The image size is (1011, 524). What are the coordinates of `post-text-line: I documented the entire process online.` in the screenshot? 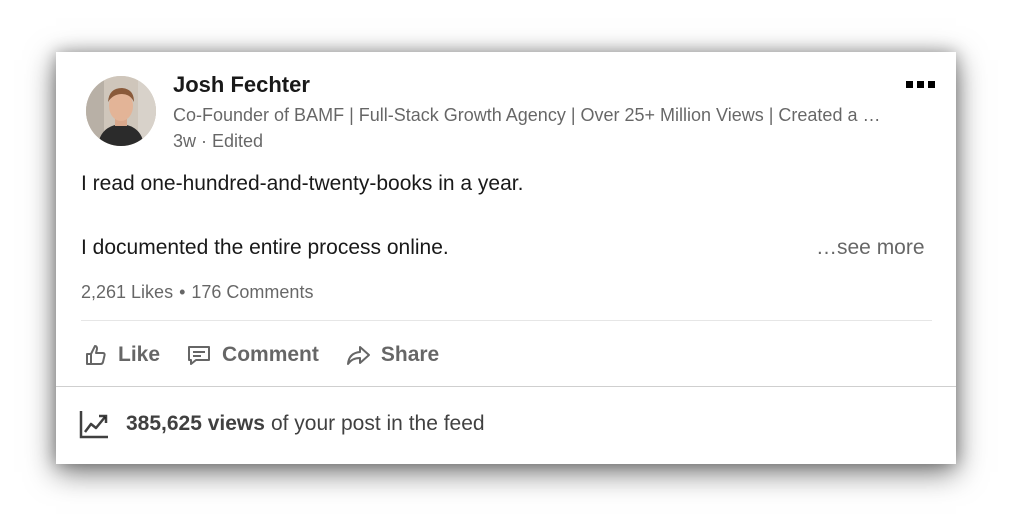 It's located at (265, 247).